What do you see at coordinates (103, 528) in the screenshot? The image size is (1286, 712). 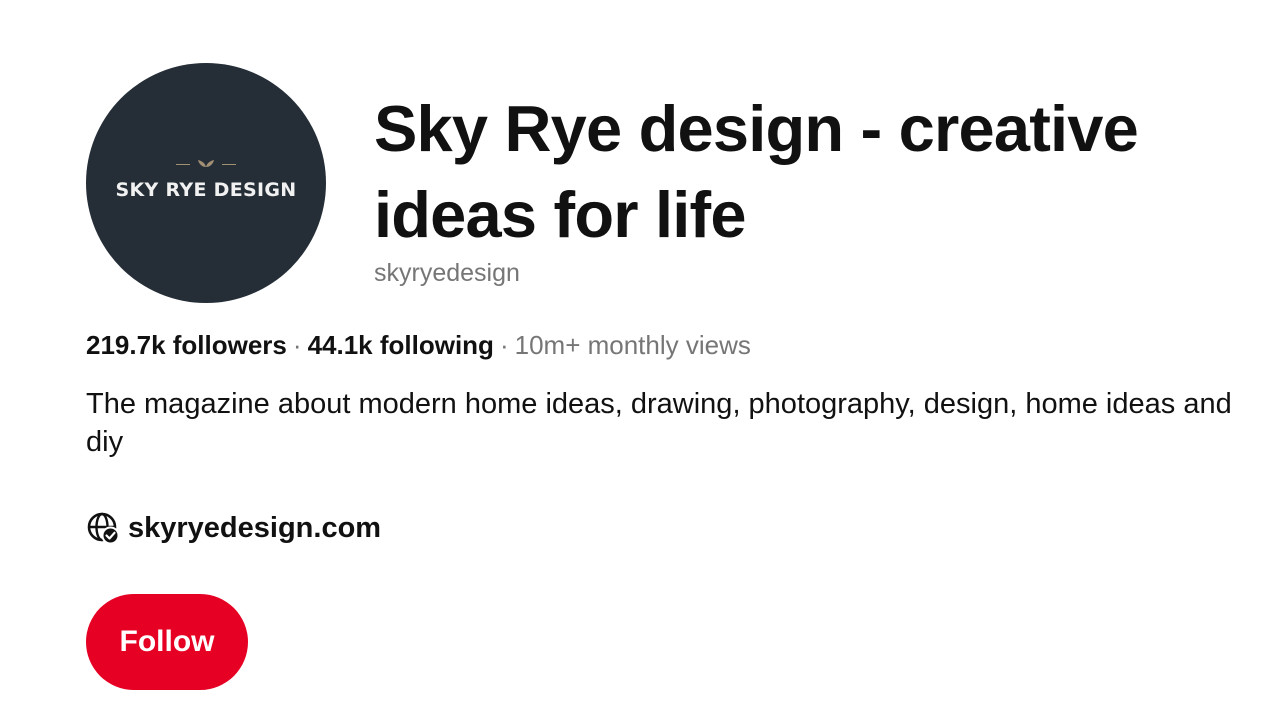 I see `verified-globe-icon` at bounding box center [103, 528].